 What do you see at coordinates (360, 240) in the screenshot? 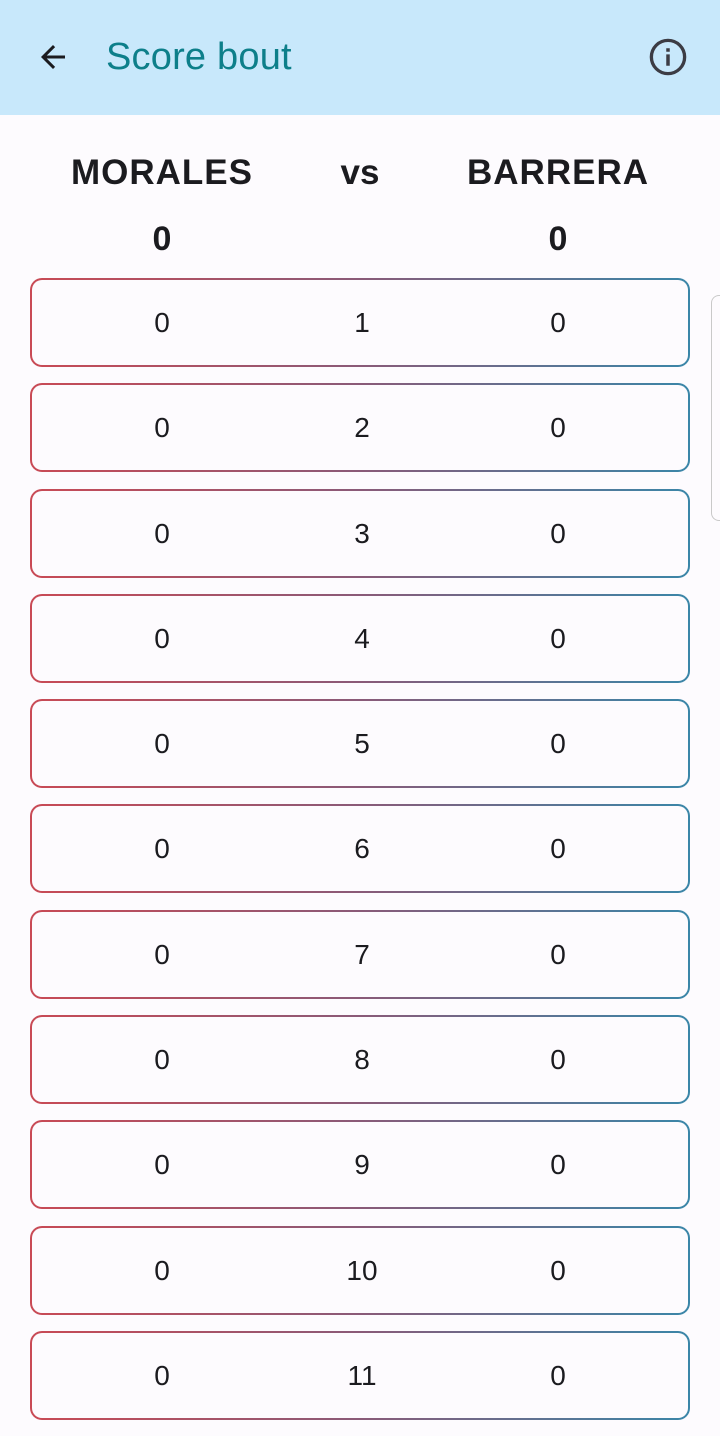
I see `totals-row: 0 0` at bounding box center [360, 240].